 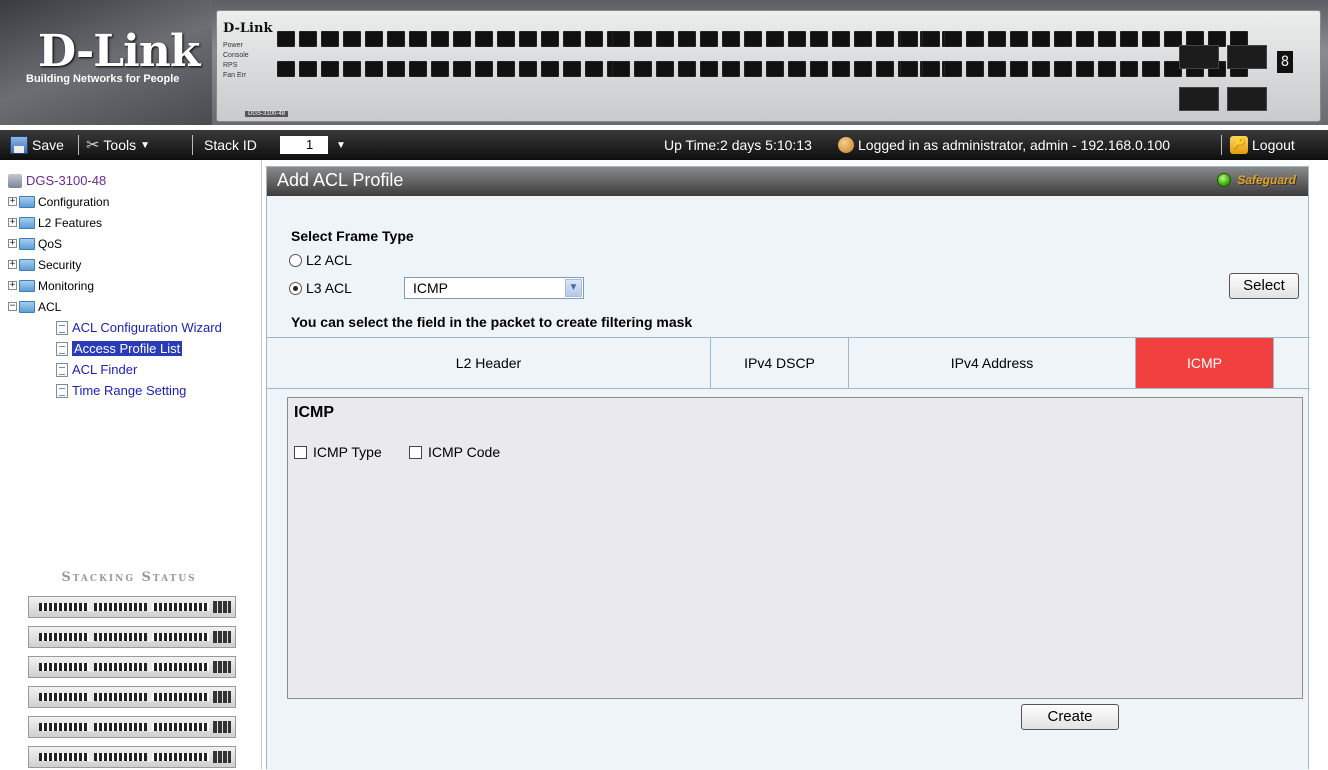 What do you see at coordinates (1264, 286) in the screenshot?
I see `select-button: Select` at bounding box center [1264, 286].